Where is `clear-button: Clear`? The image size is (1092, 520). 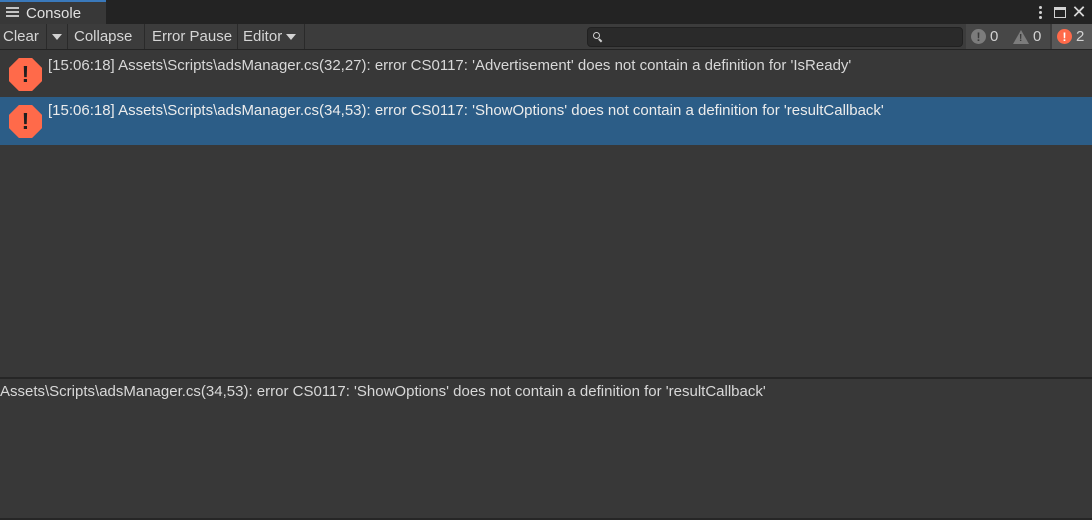
clear-button: Clear is located at coordinates (23, 36).